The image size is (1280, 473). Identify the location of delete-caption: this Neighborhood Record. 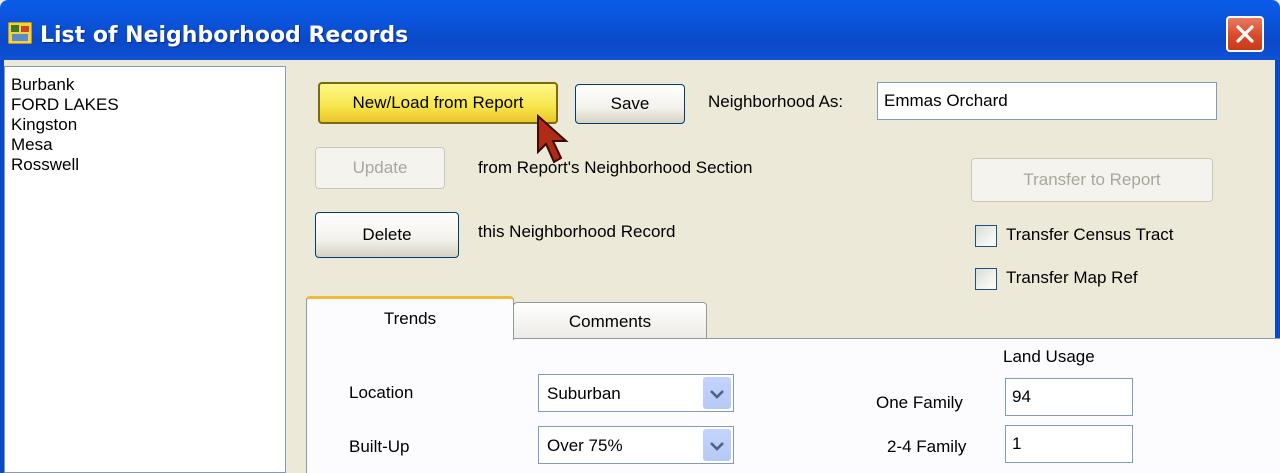
(577, 231).